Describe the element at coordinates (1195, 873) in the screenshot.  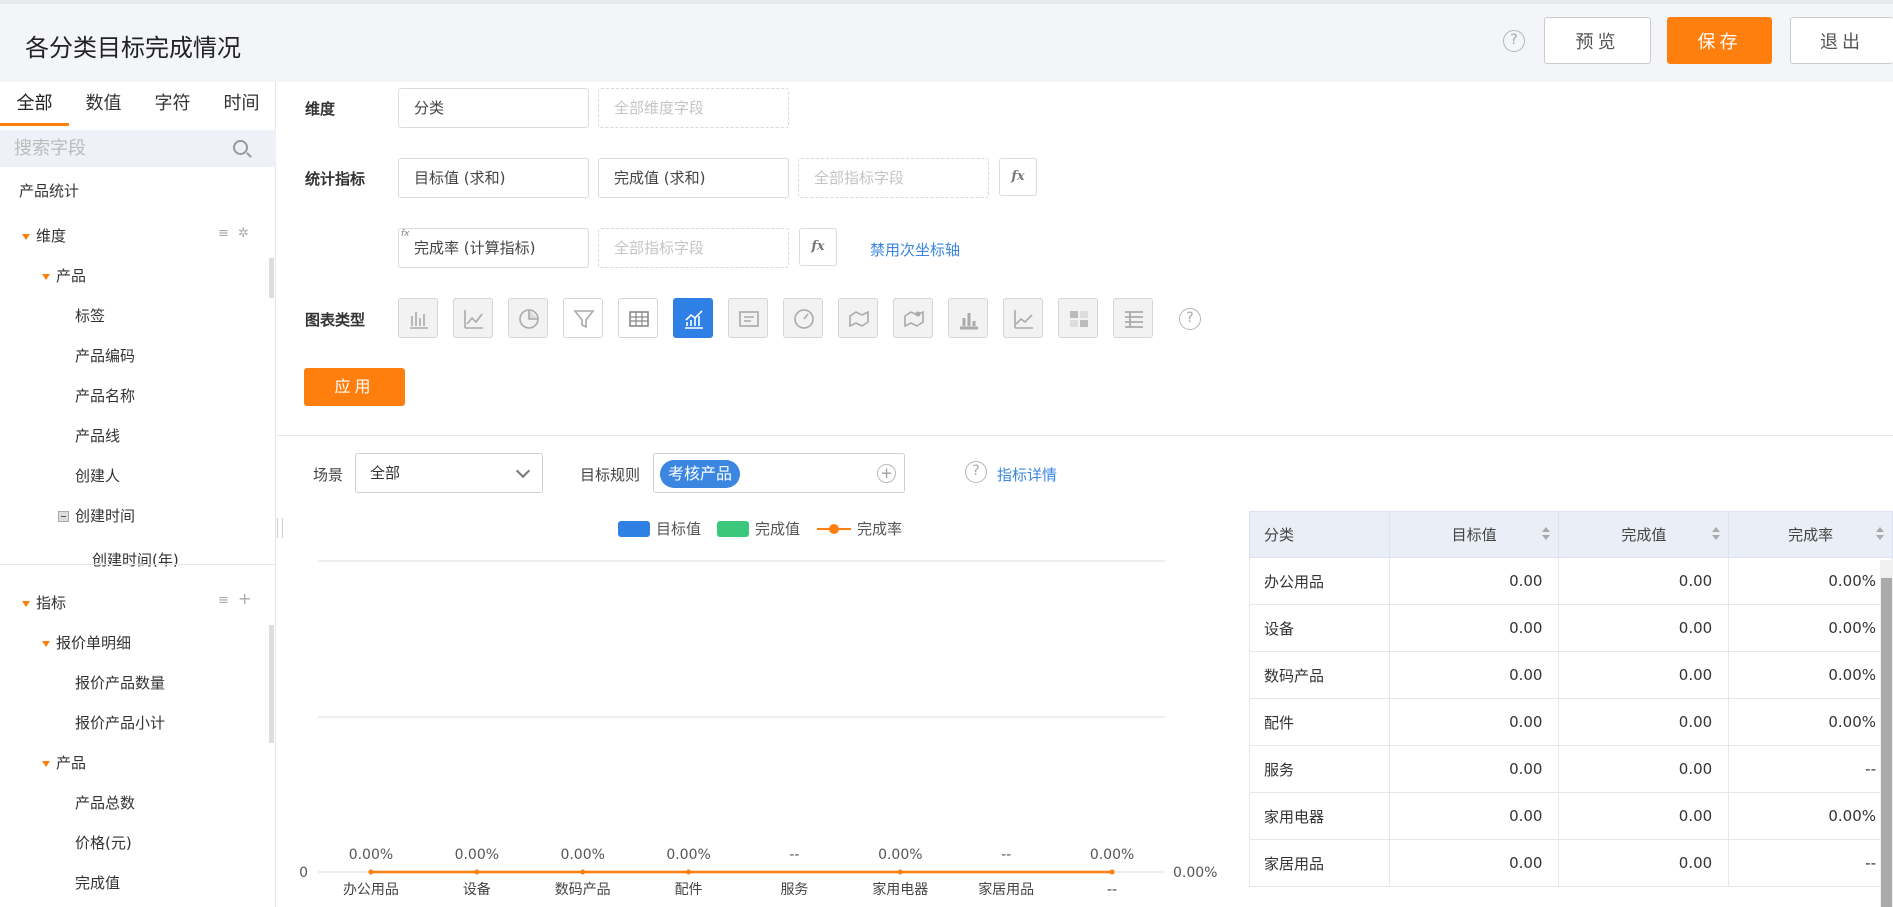
I see `y-axis-right-tick: 0.00%` at that location.